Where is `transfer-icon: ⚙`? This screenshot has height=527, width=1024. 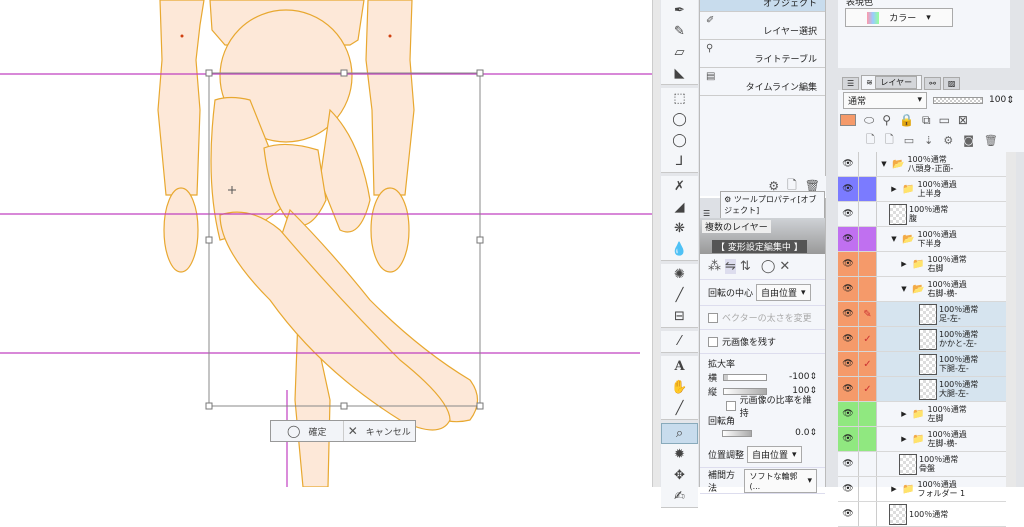
transfer-icon: ⚙ is located at coordinates (948, 140).